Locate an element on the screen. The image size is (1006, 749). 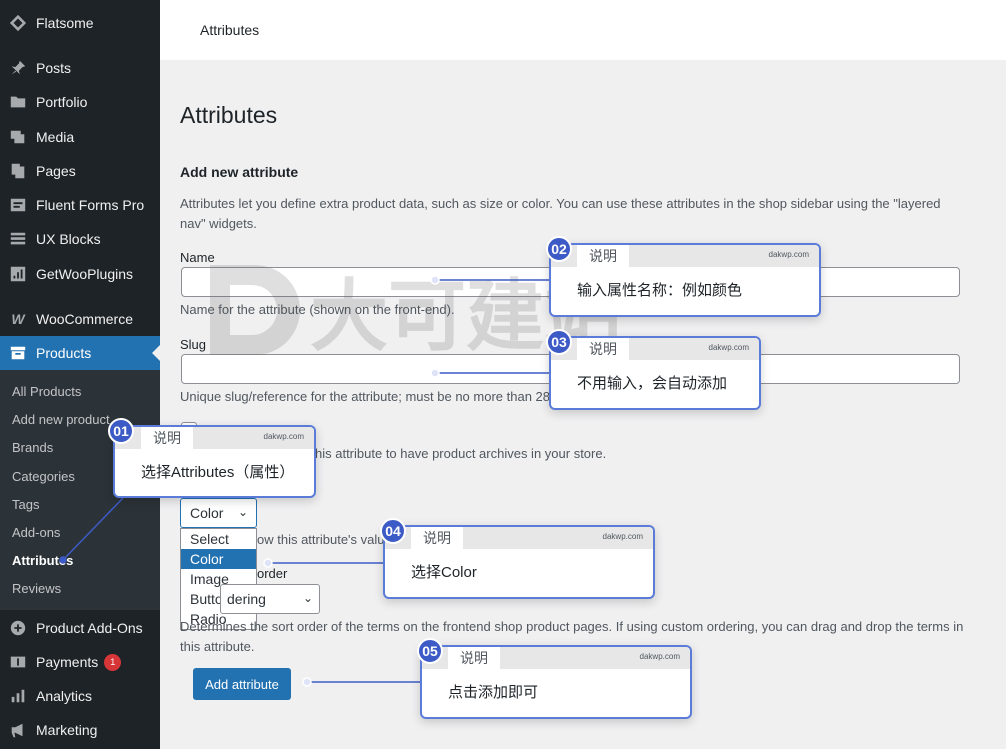
sidebar-item-woocommerce: W WooCommerce is located at coordinates (80, 319).